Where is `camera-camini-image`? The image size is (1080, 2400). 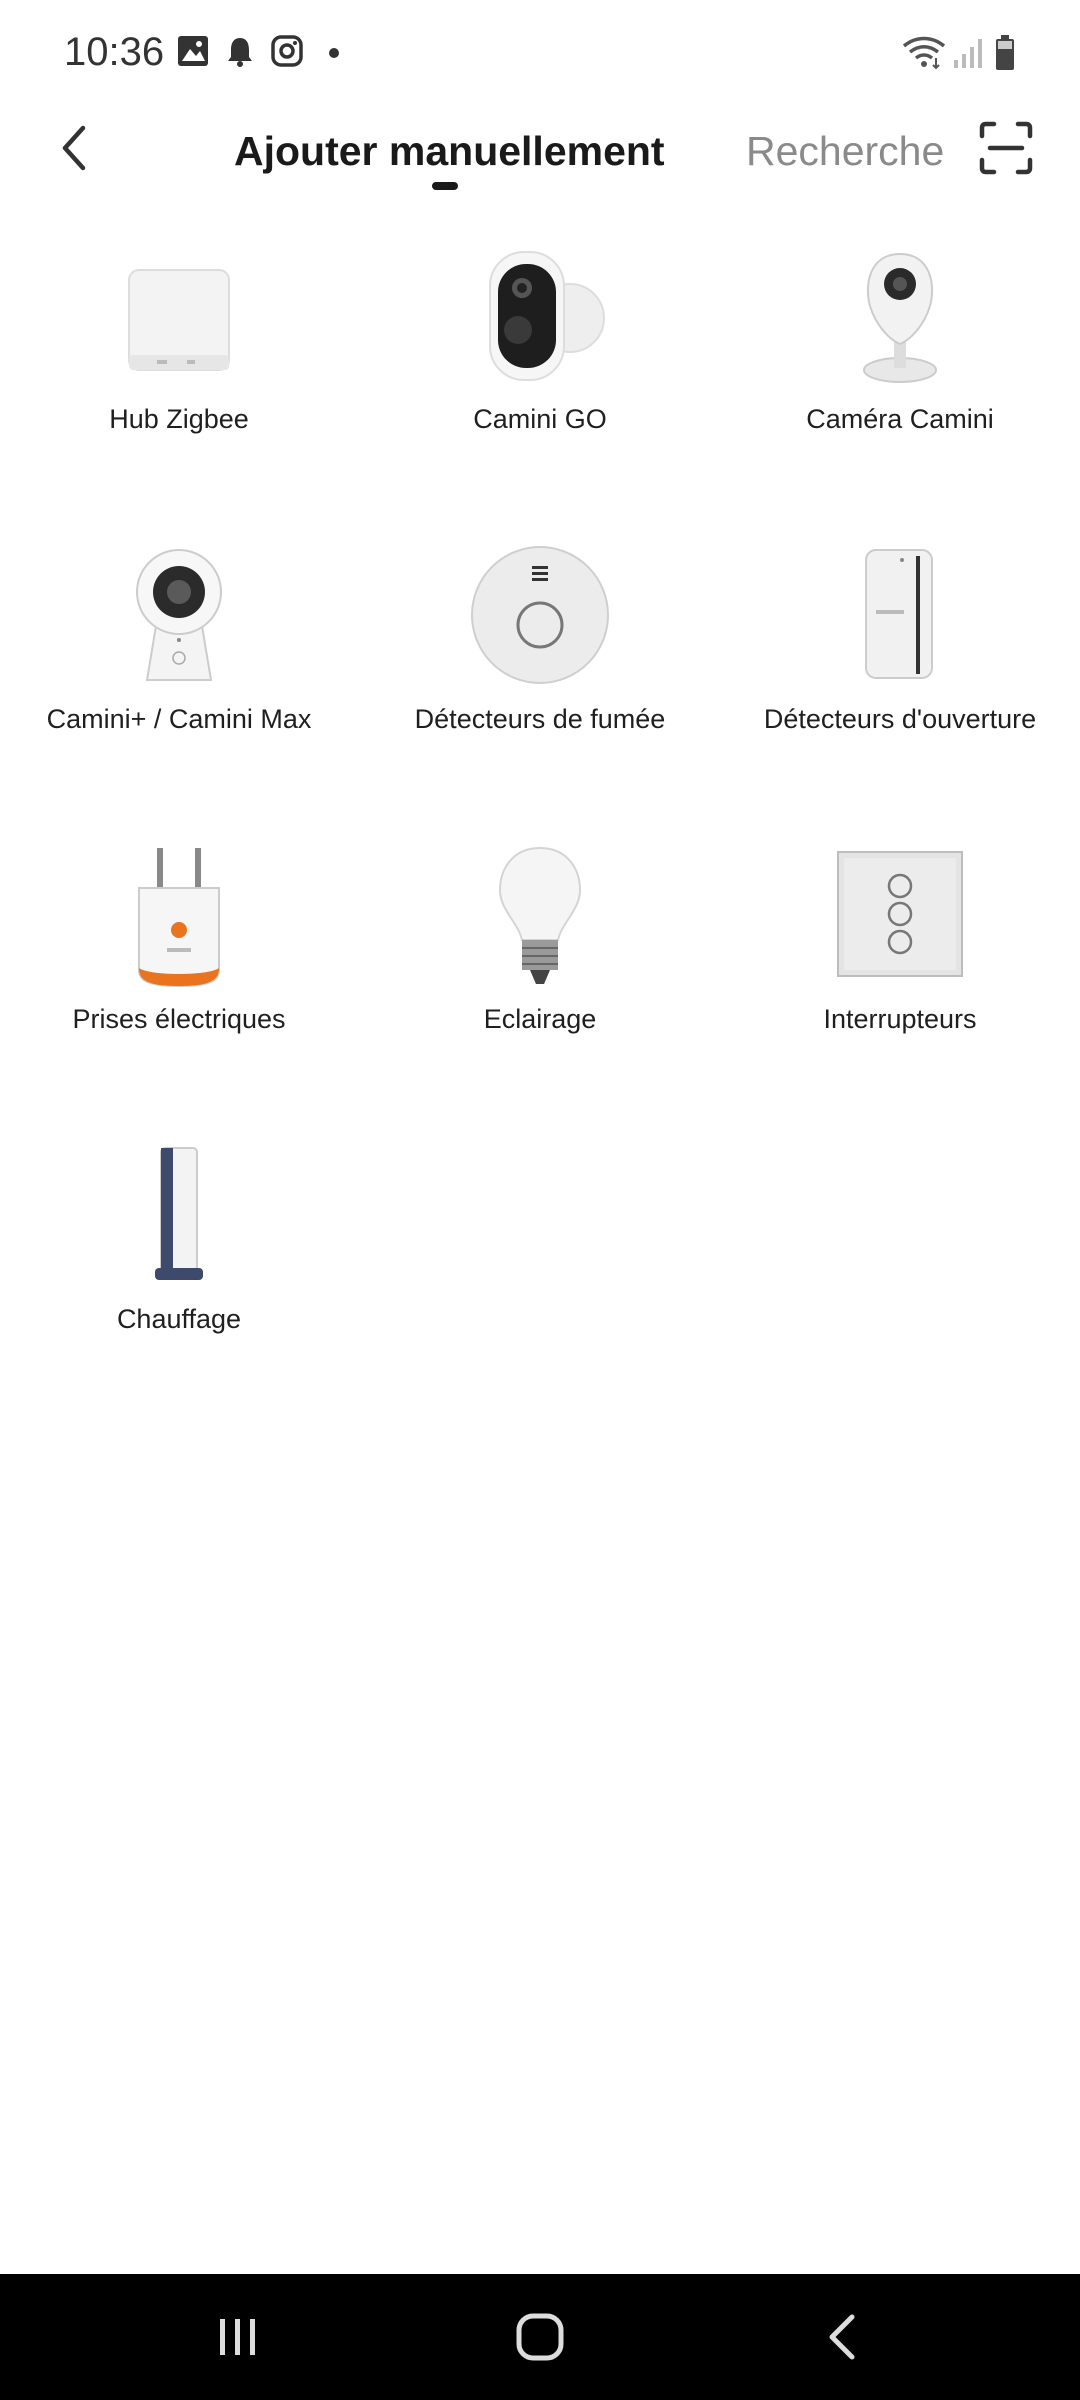 camera-camini-image is located at coordinates (900, 315).